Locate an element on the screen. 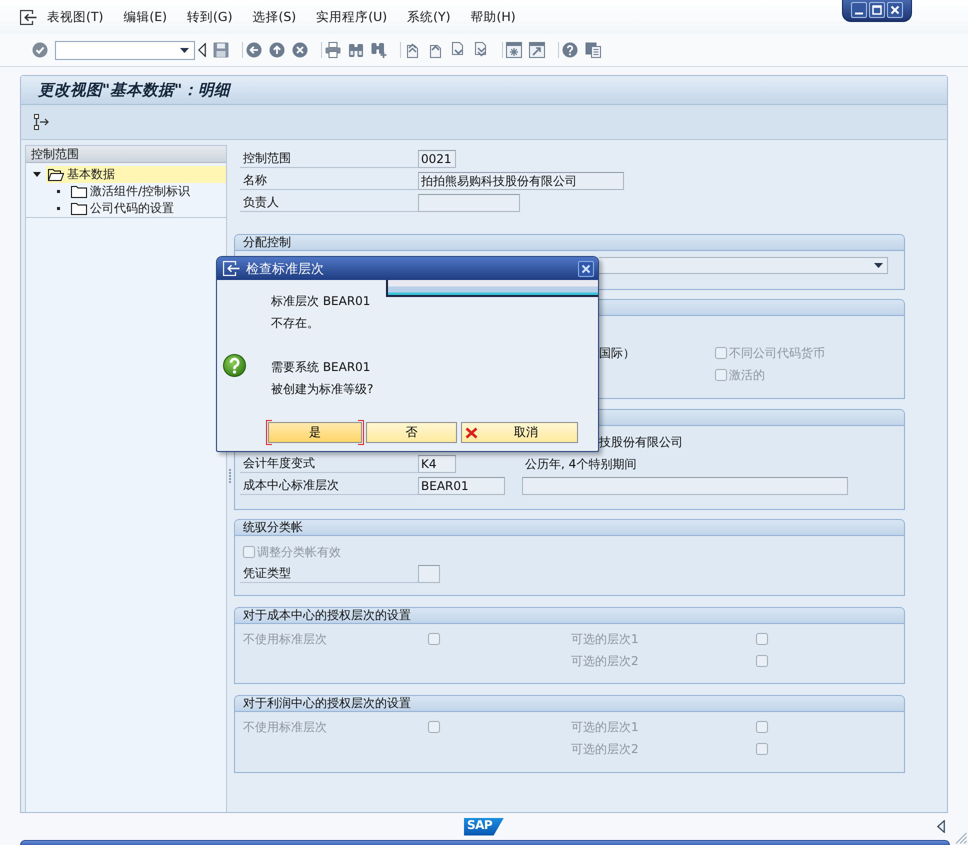 The width and height of the screenshot is (968, 845). binoculars-icon is located at coordinates (356, 50).